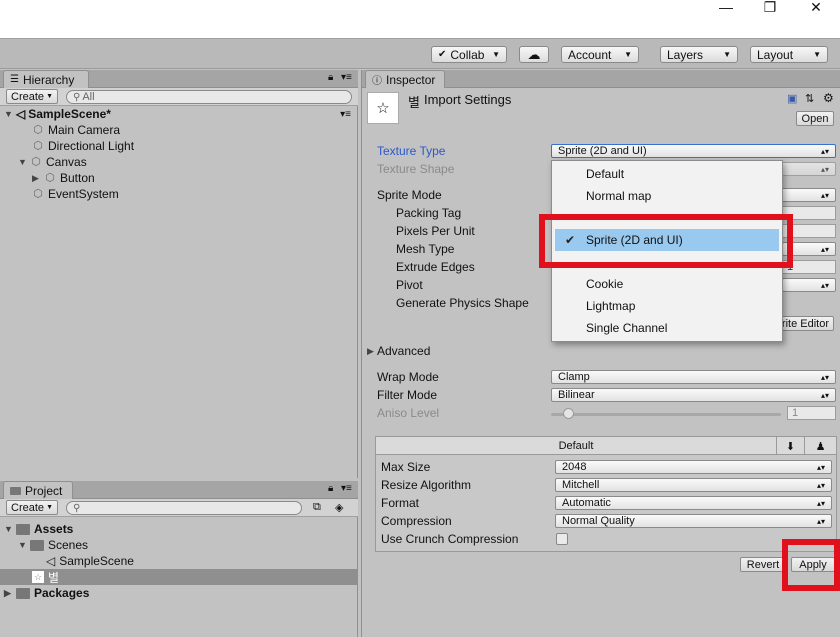 Image resolution: width=840 pixels, height=637 pixels. Describe the element at coordinates (693, 521) in the screenshot. I see `compression-dropdown: Normal Quality ▴▾` at that location.